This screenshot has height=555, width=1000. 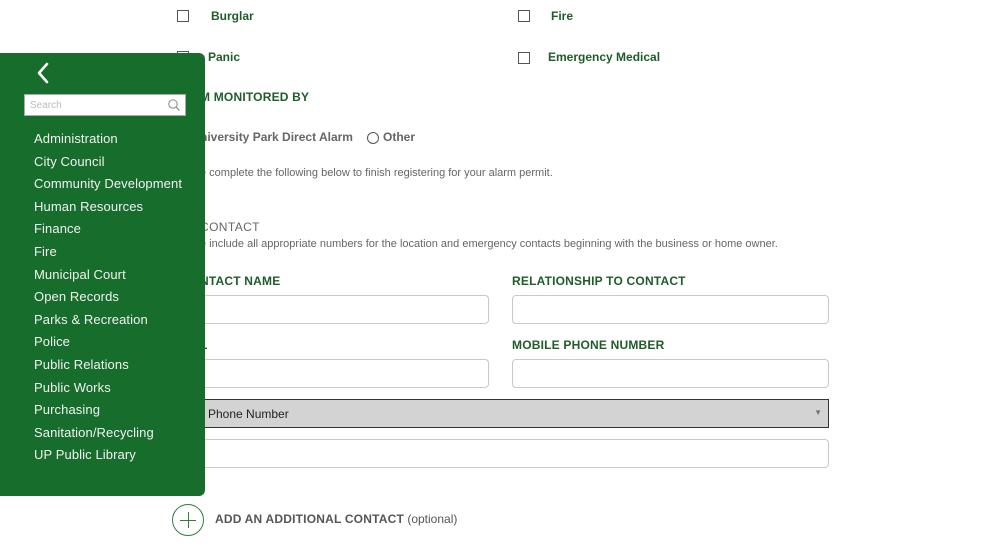 I want to click on sidebar-item-finance: Finance, so click(x=108, y=230).